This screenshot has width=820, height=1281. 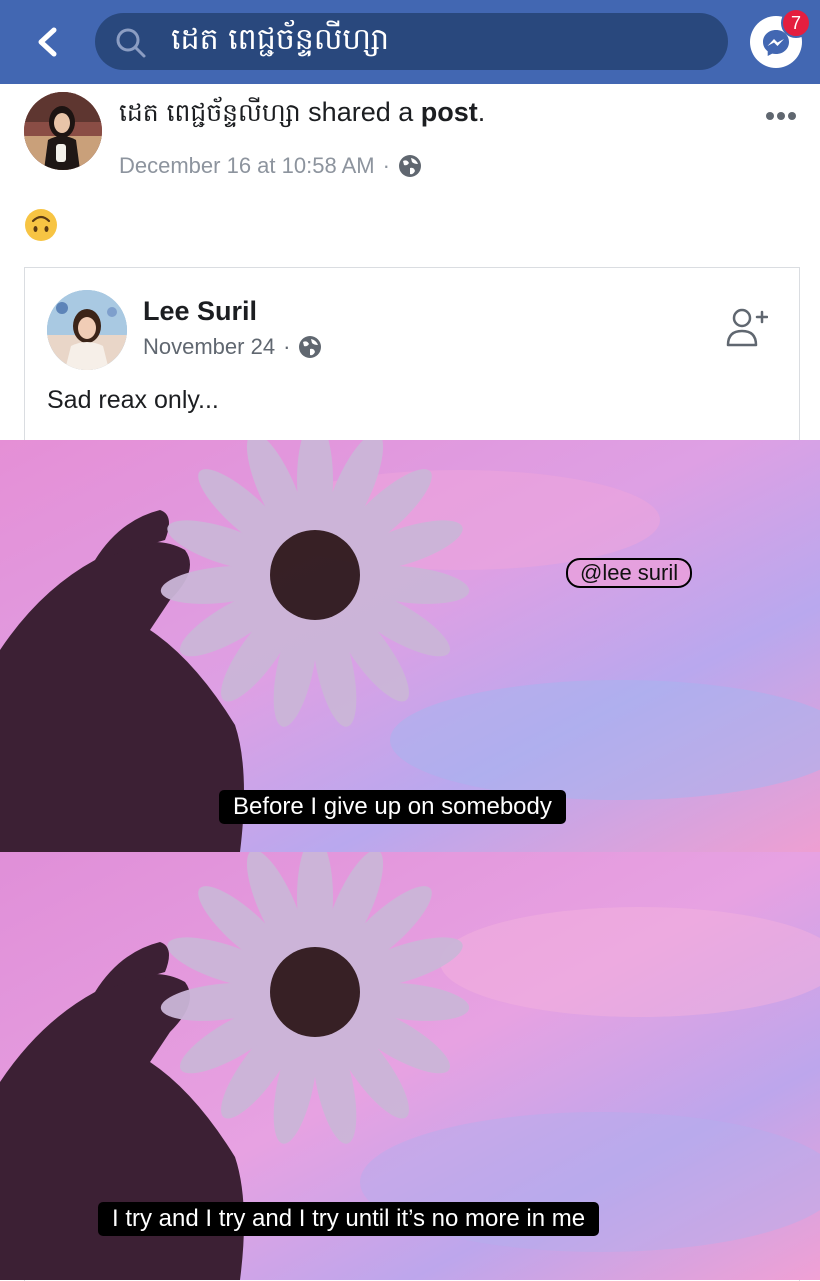 What do you see at coordinates (796, 23) in the screenshot?
I see `notification-badge: 7` at bounding box center [796, 23].